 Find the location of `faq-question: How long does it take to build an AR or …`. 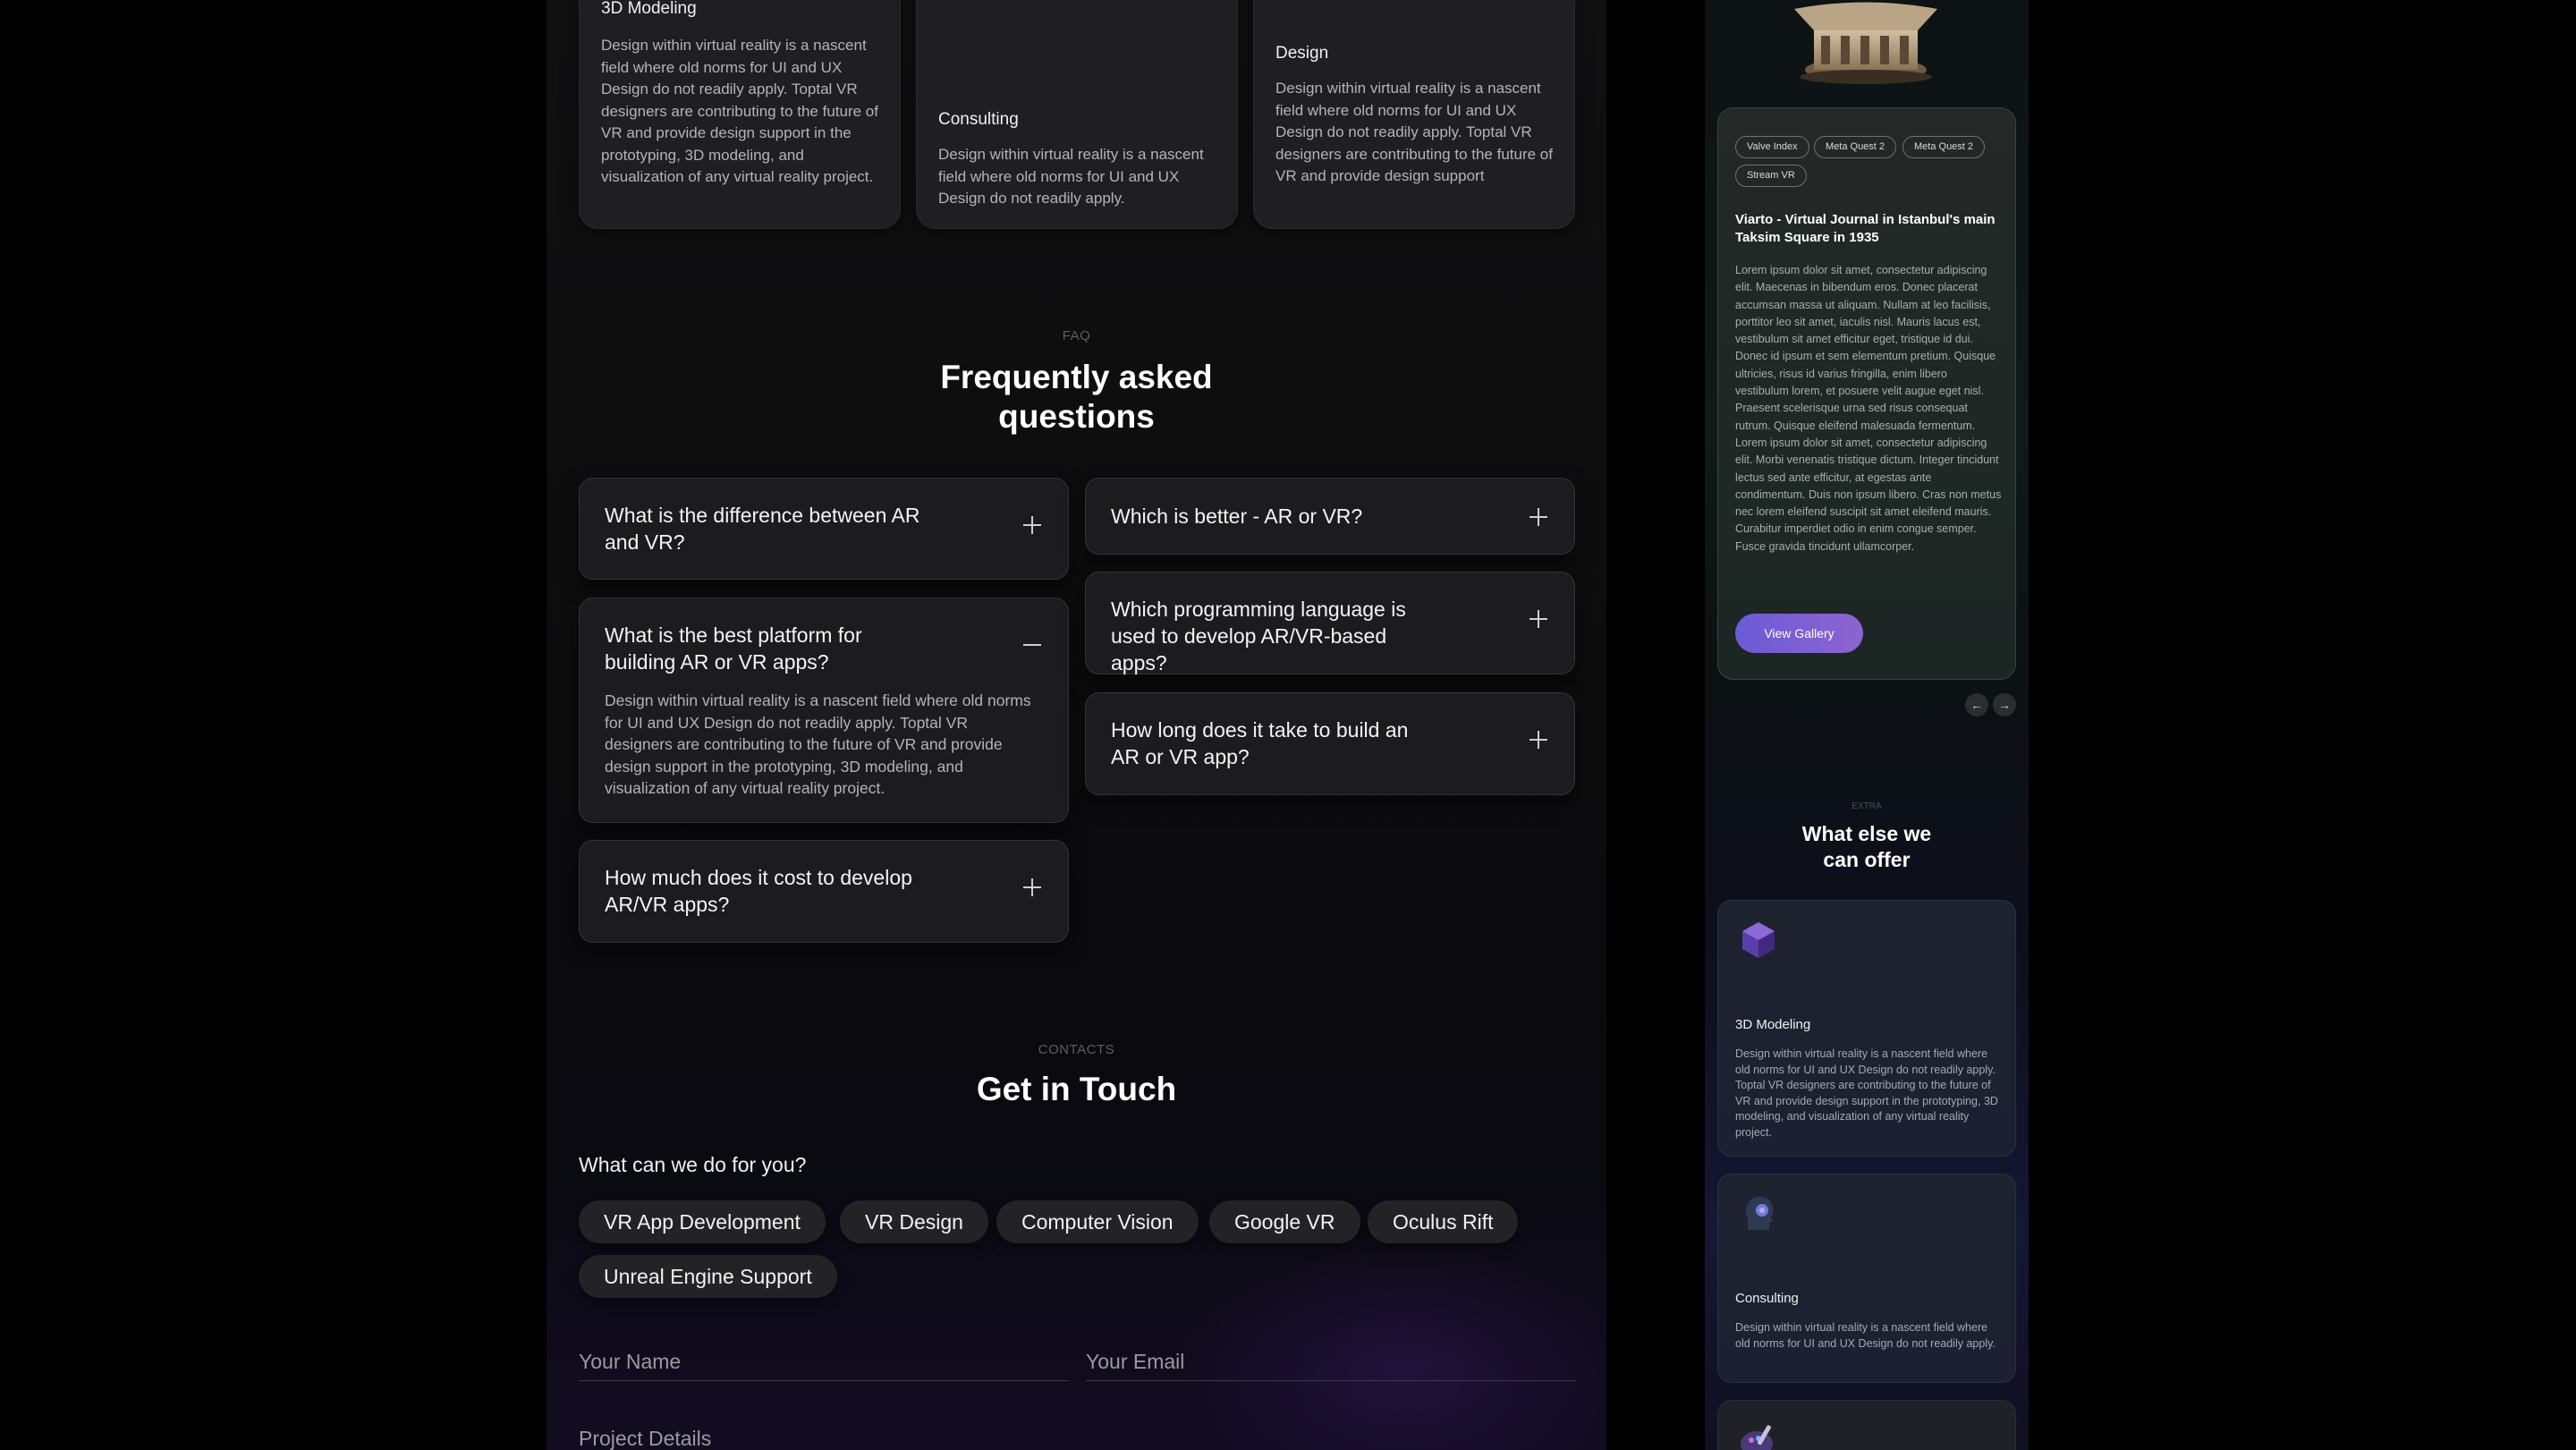

faq-question: How long does it take to build an AR or … is located at coordinates (1260, 743).